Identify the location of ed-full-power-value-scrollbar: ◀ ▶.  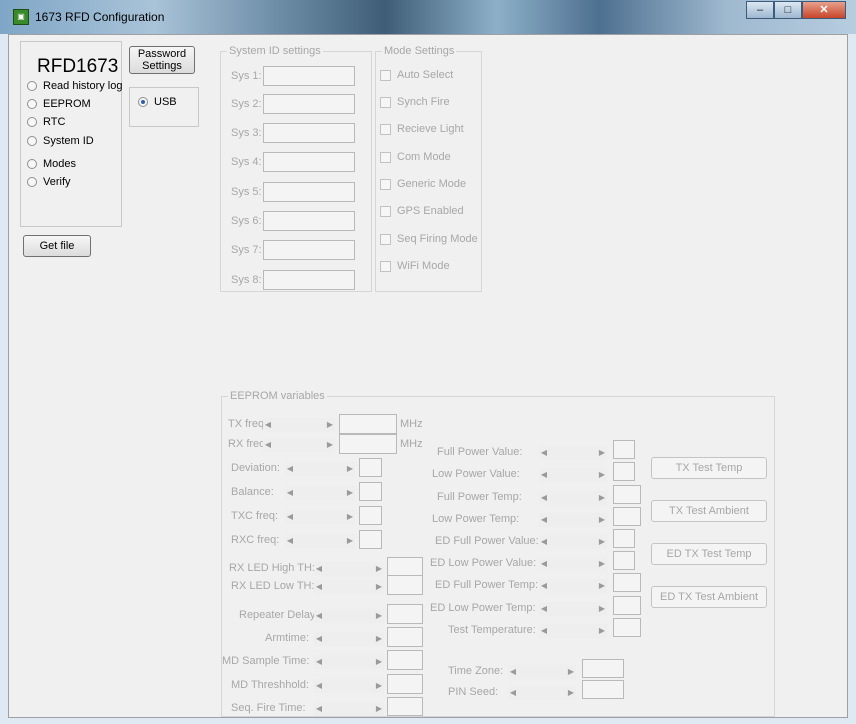
(573, 542).